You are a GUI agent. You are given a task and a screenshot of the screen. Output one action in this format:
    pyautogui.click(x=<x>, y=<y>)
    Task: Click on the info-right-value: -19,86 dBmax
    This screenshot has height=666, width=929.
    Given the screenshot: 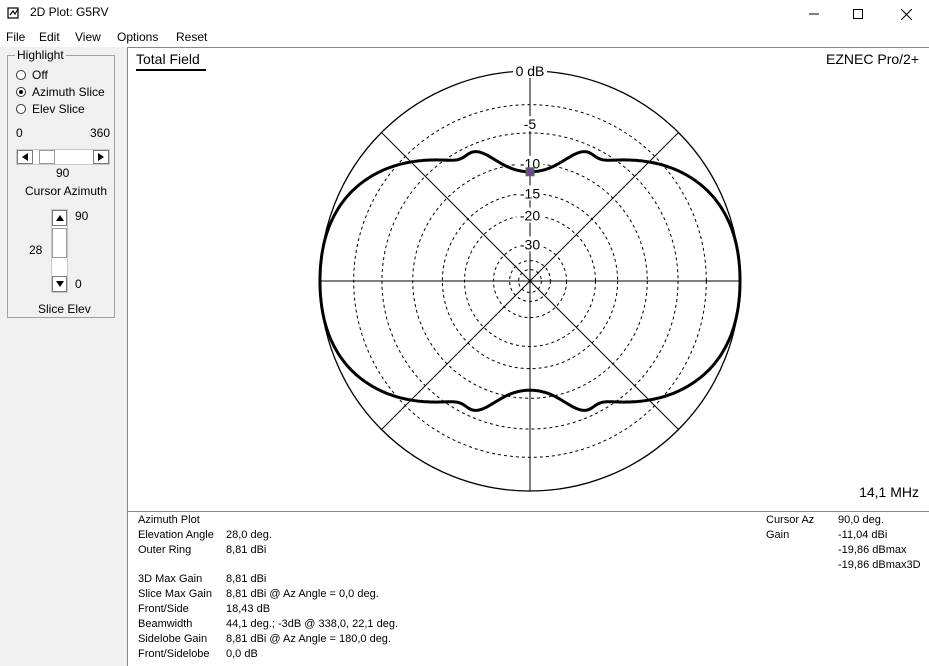 What is the action you would take?
    pyautogui.click(x=872, y=550)
    